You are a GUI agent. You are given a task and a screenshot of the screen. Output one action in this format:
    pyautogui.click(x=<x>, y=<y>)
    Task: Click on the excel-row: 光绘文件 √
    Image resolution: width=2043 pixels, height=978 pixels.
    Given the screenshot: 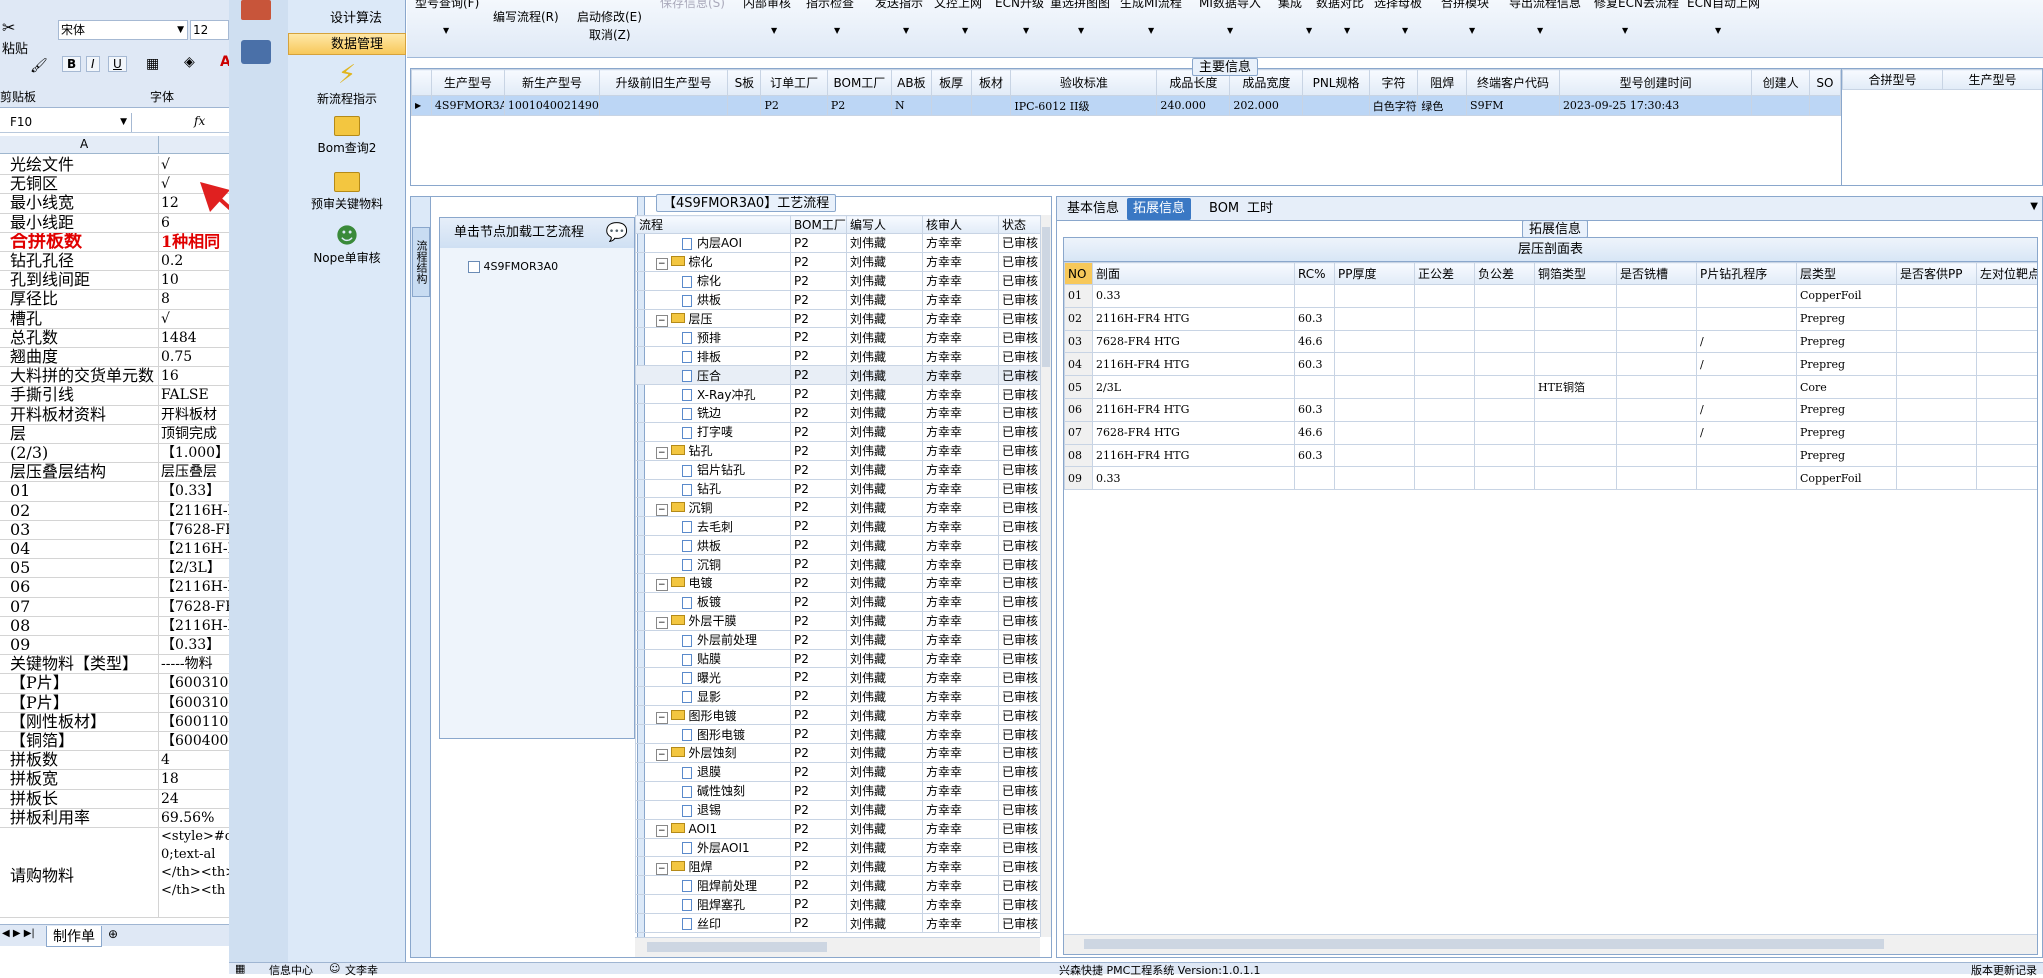 What is the action you would take?
    pyautogui.click(x=114, y=166)
    